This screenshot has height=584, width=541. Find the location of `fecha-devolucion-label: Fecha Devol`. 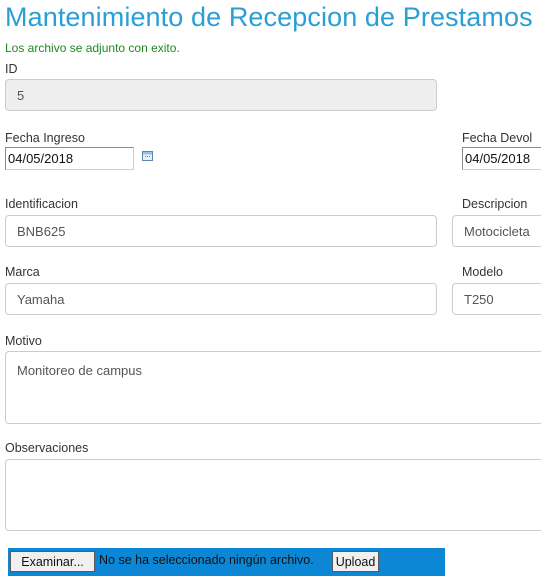

fecha-devolucion-label: Fecha Devol is located at coordinates (497, 138).